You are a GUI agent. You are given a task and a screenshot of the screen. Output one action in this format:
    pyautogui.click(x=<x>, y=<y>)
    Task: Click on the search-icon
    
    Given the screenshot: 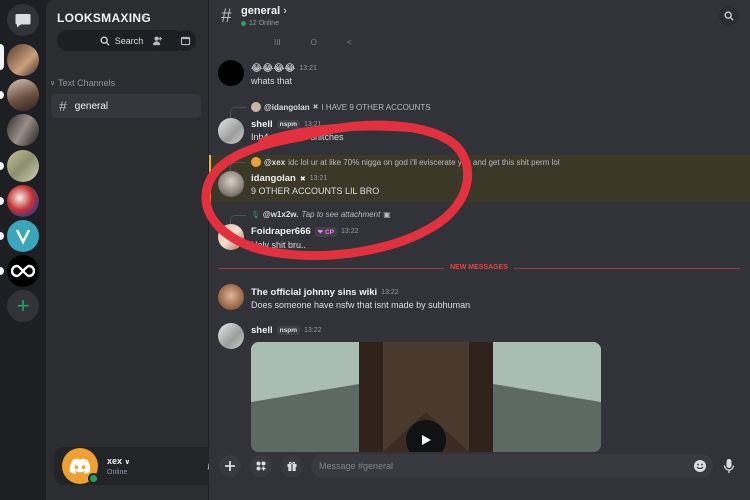 What is the action you would take?
    pyautogui.click(x=105, y=41)
    